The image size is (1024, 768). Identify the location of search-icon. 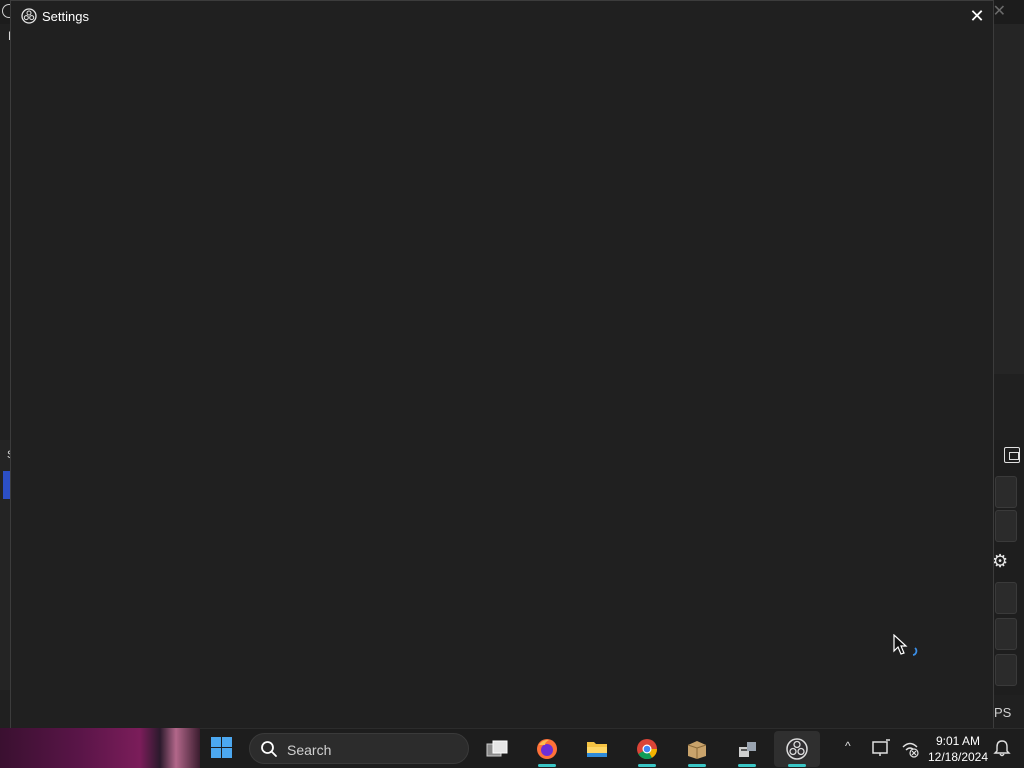
(269, 749).